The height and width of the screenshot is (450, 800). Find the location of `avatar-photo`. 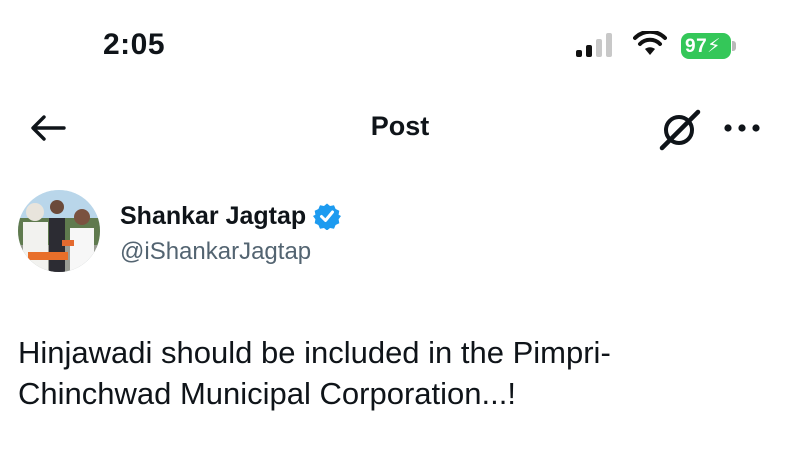

avatar-photo is located at coordinates (59, 231).